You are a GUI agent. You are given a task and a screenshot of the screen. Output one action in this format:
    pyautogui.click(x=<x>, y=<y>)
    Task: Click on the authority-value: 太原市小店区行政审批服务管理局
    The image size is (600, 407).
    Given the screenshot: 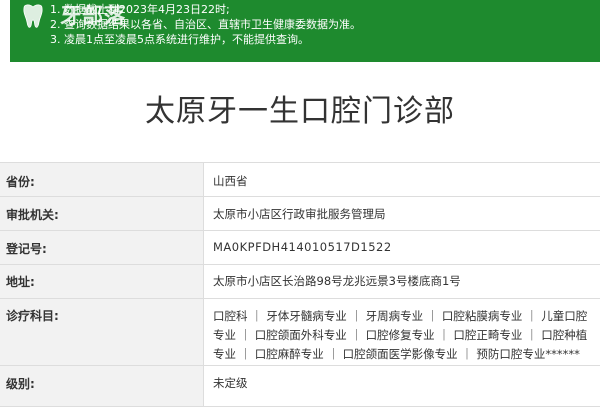 What is the action you would take?
    pyautogui.click(x=299, y=214)
    